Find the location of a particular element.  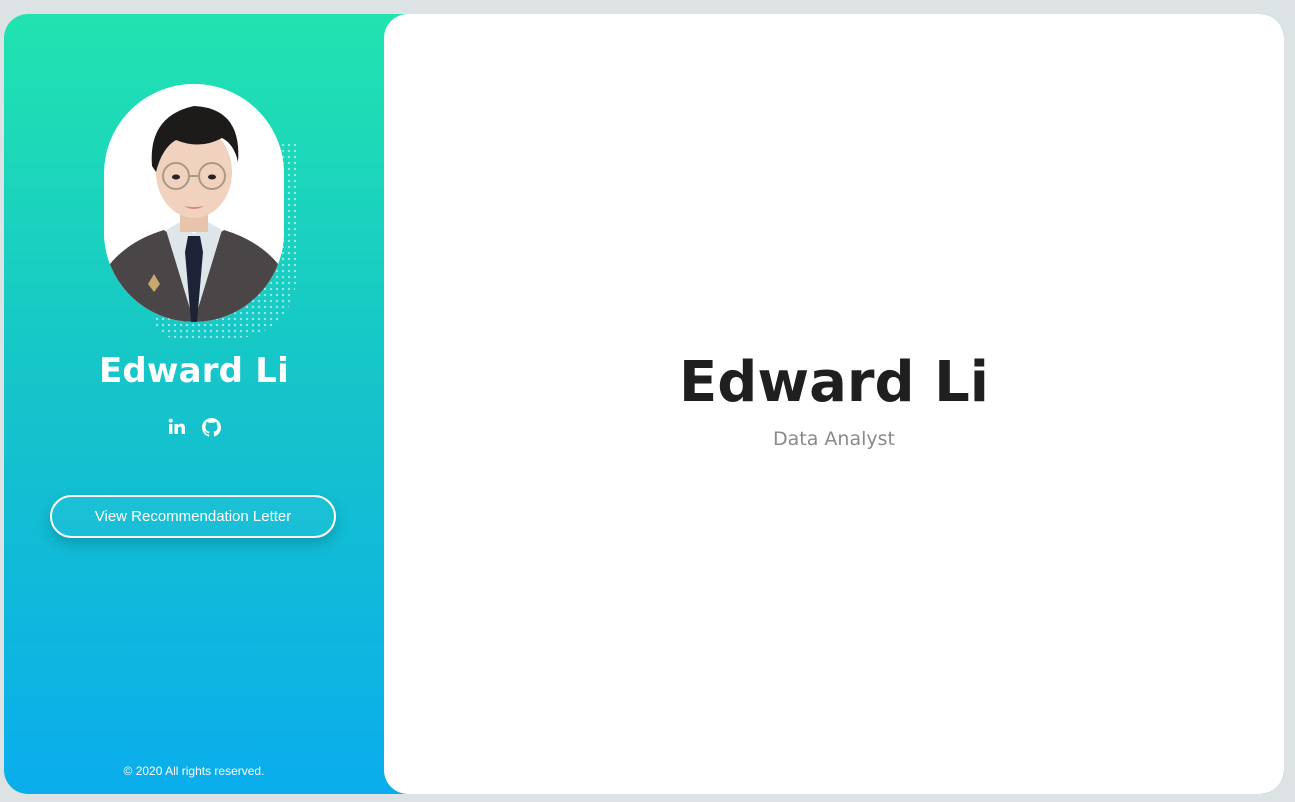

avatar is located at coordinates (194, 203).